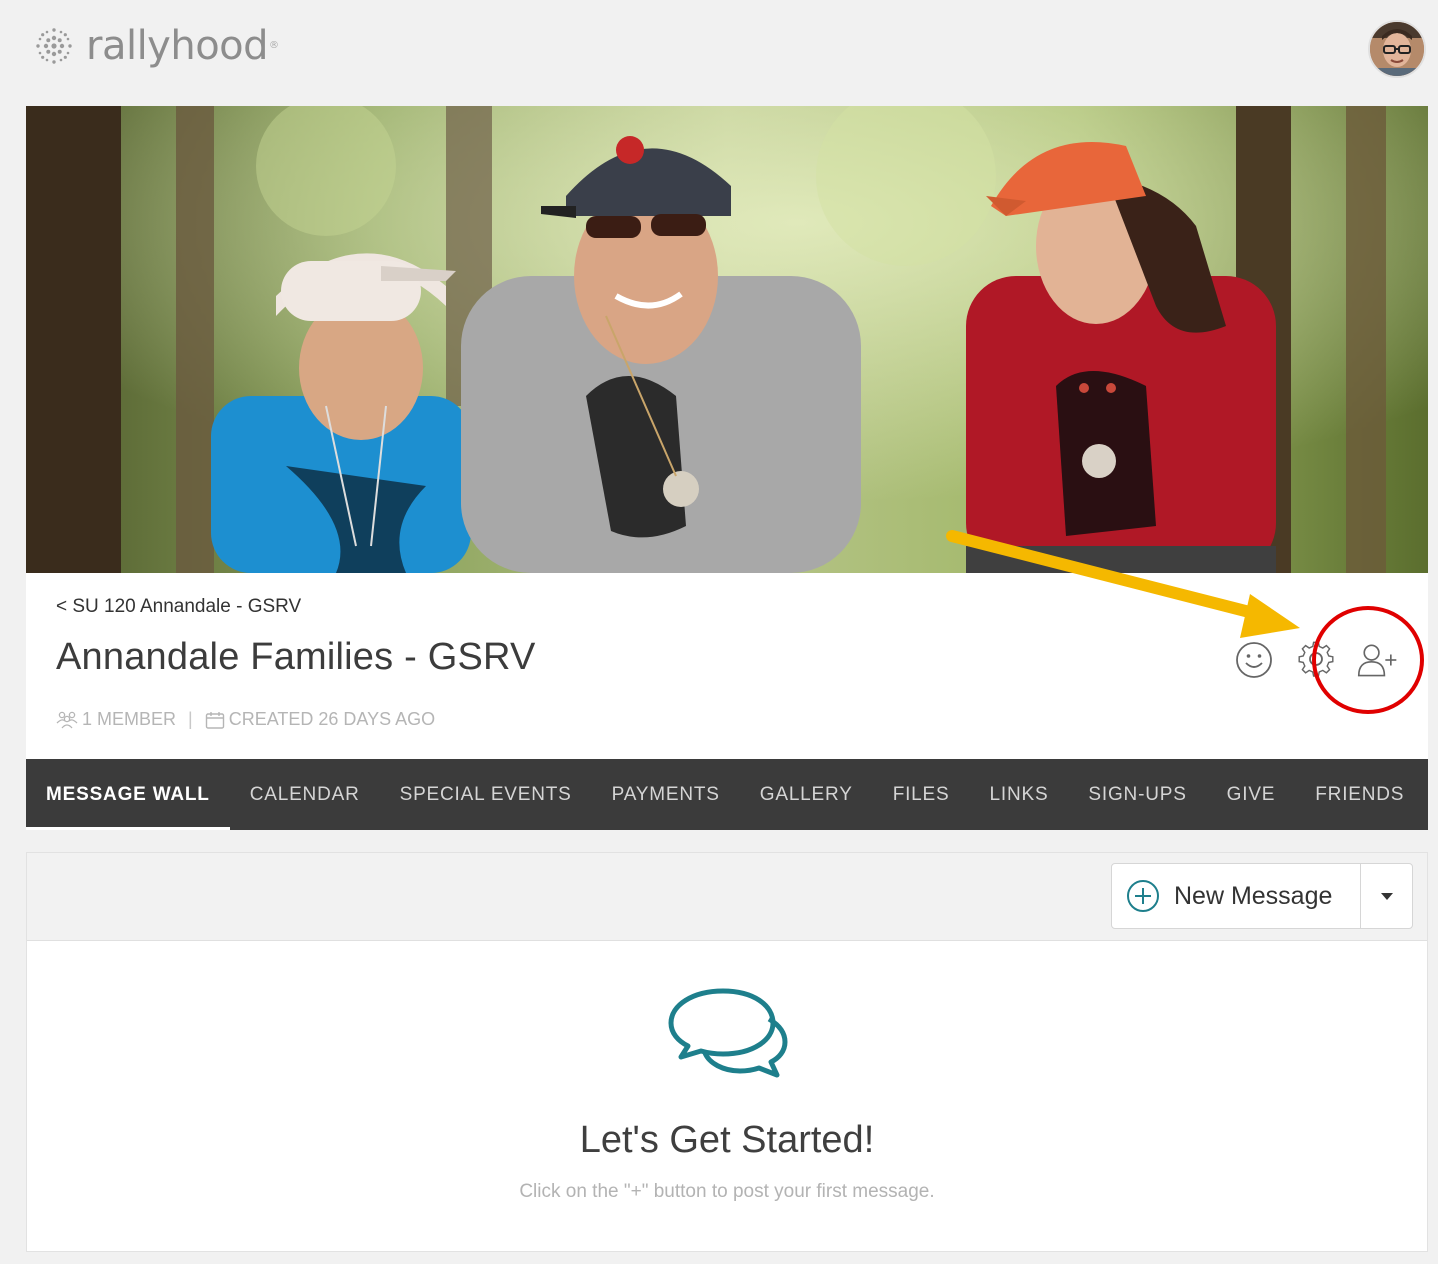  I want to click on user-avatar, so click(1397, 49).